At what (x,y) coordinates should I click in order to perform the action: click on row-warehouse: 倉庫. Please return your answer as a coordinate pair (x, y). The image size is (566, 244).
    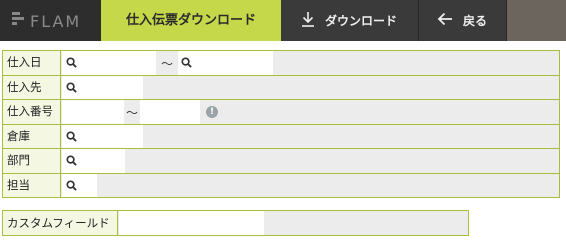
    Looking at the image, I should click on (281, 136).